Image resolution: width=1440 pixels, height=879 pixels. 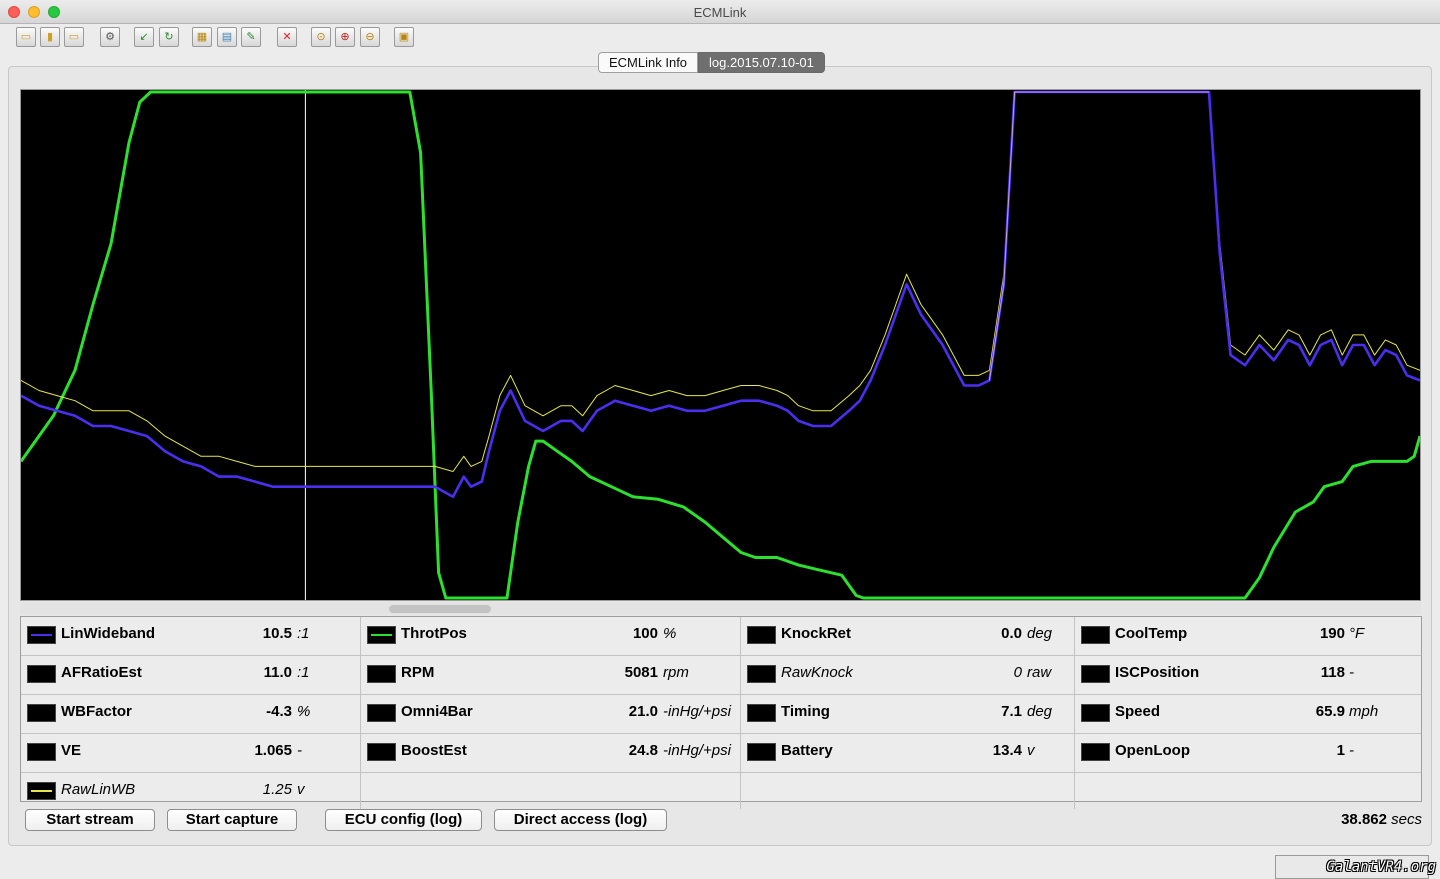 I want to click on export-icon: ▣, so click(x=404, y=36).